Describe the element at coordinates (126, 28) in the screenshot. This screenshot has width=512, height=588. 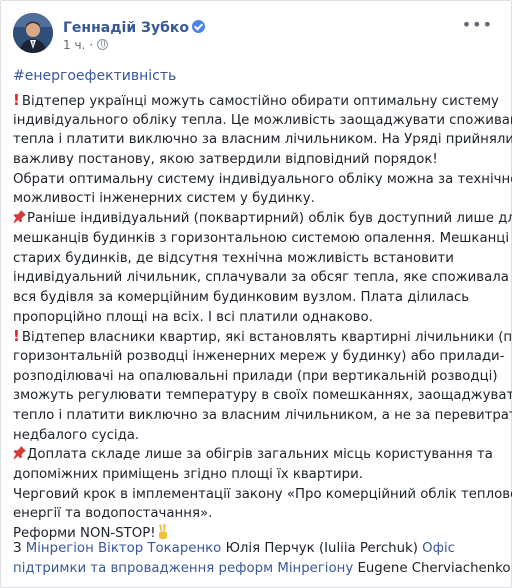
I see `author-name: Геннадій Зубко` at that location.